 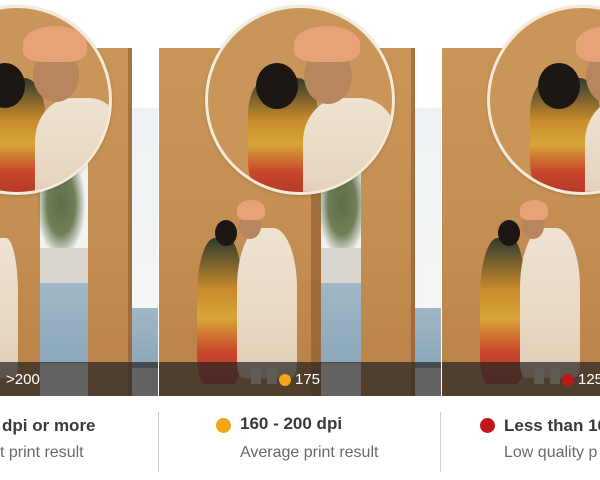 What do you see at coordinates (291, 423) in the screenshot?
I see `legend-title-average: 160 - 200 dpi` at bounding box center [291, 423].